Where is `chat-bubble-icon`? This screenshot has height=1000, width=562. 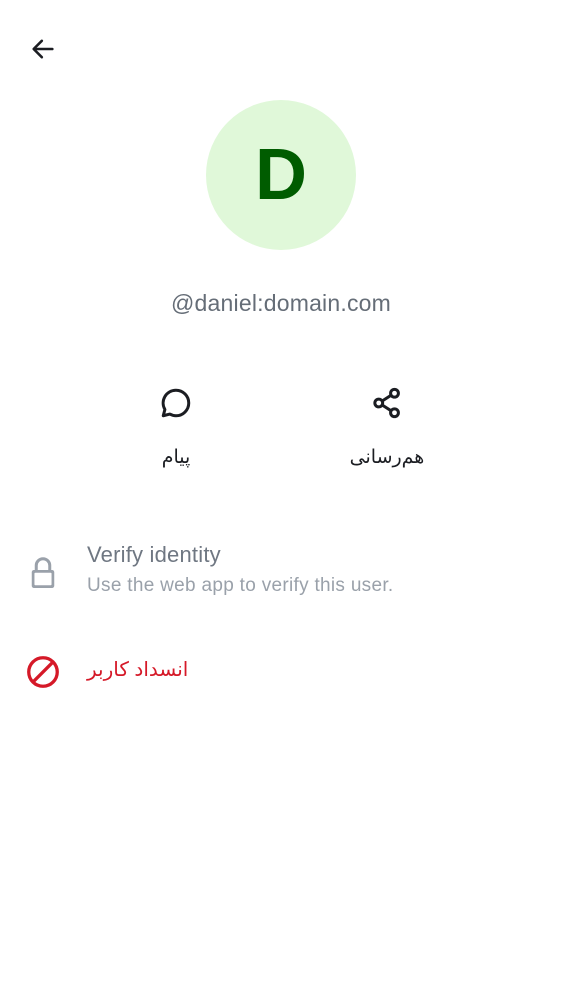 chat-bubble-icon is located at coordinates (176, 403).